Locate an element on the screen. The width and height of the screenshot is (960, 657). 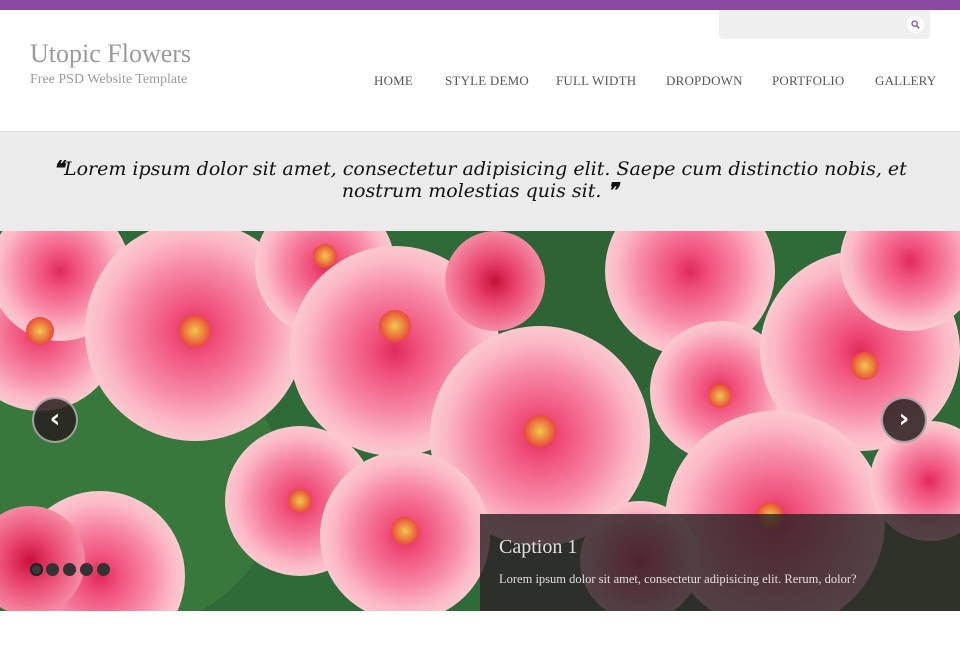
chevron-left-icon: ‹ is located at coordinates (55, 419).